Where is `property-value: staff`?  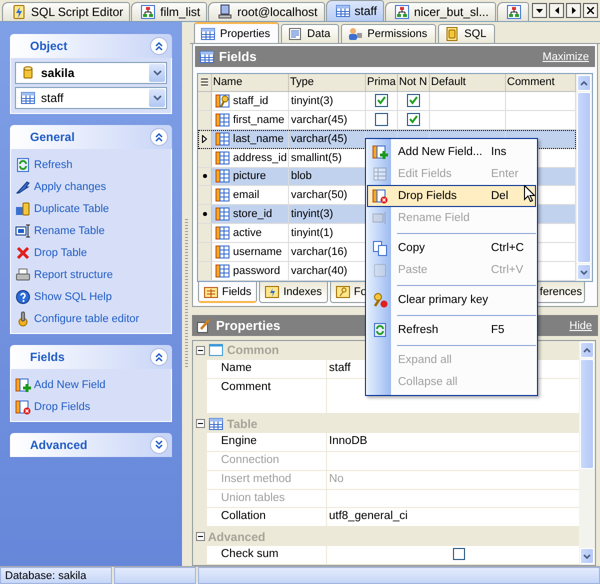 property-value: staff is located at coordinates (340, 369).